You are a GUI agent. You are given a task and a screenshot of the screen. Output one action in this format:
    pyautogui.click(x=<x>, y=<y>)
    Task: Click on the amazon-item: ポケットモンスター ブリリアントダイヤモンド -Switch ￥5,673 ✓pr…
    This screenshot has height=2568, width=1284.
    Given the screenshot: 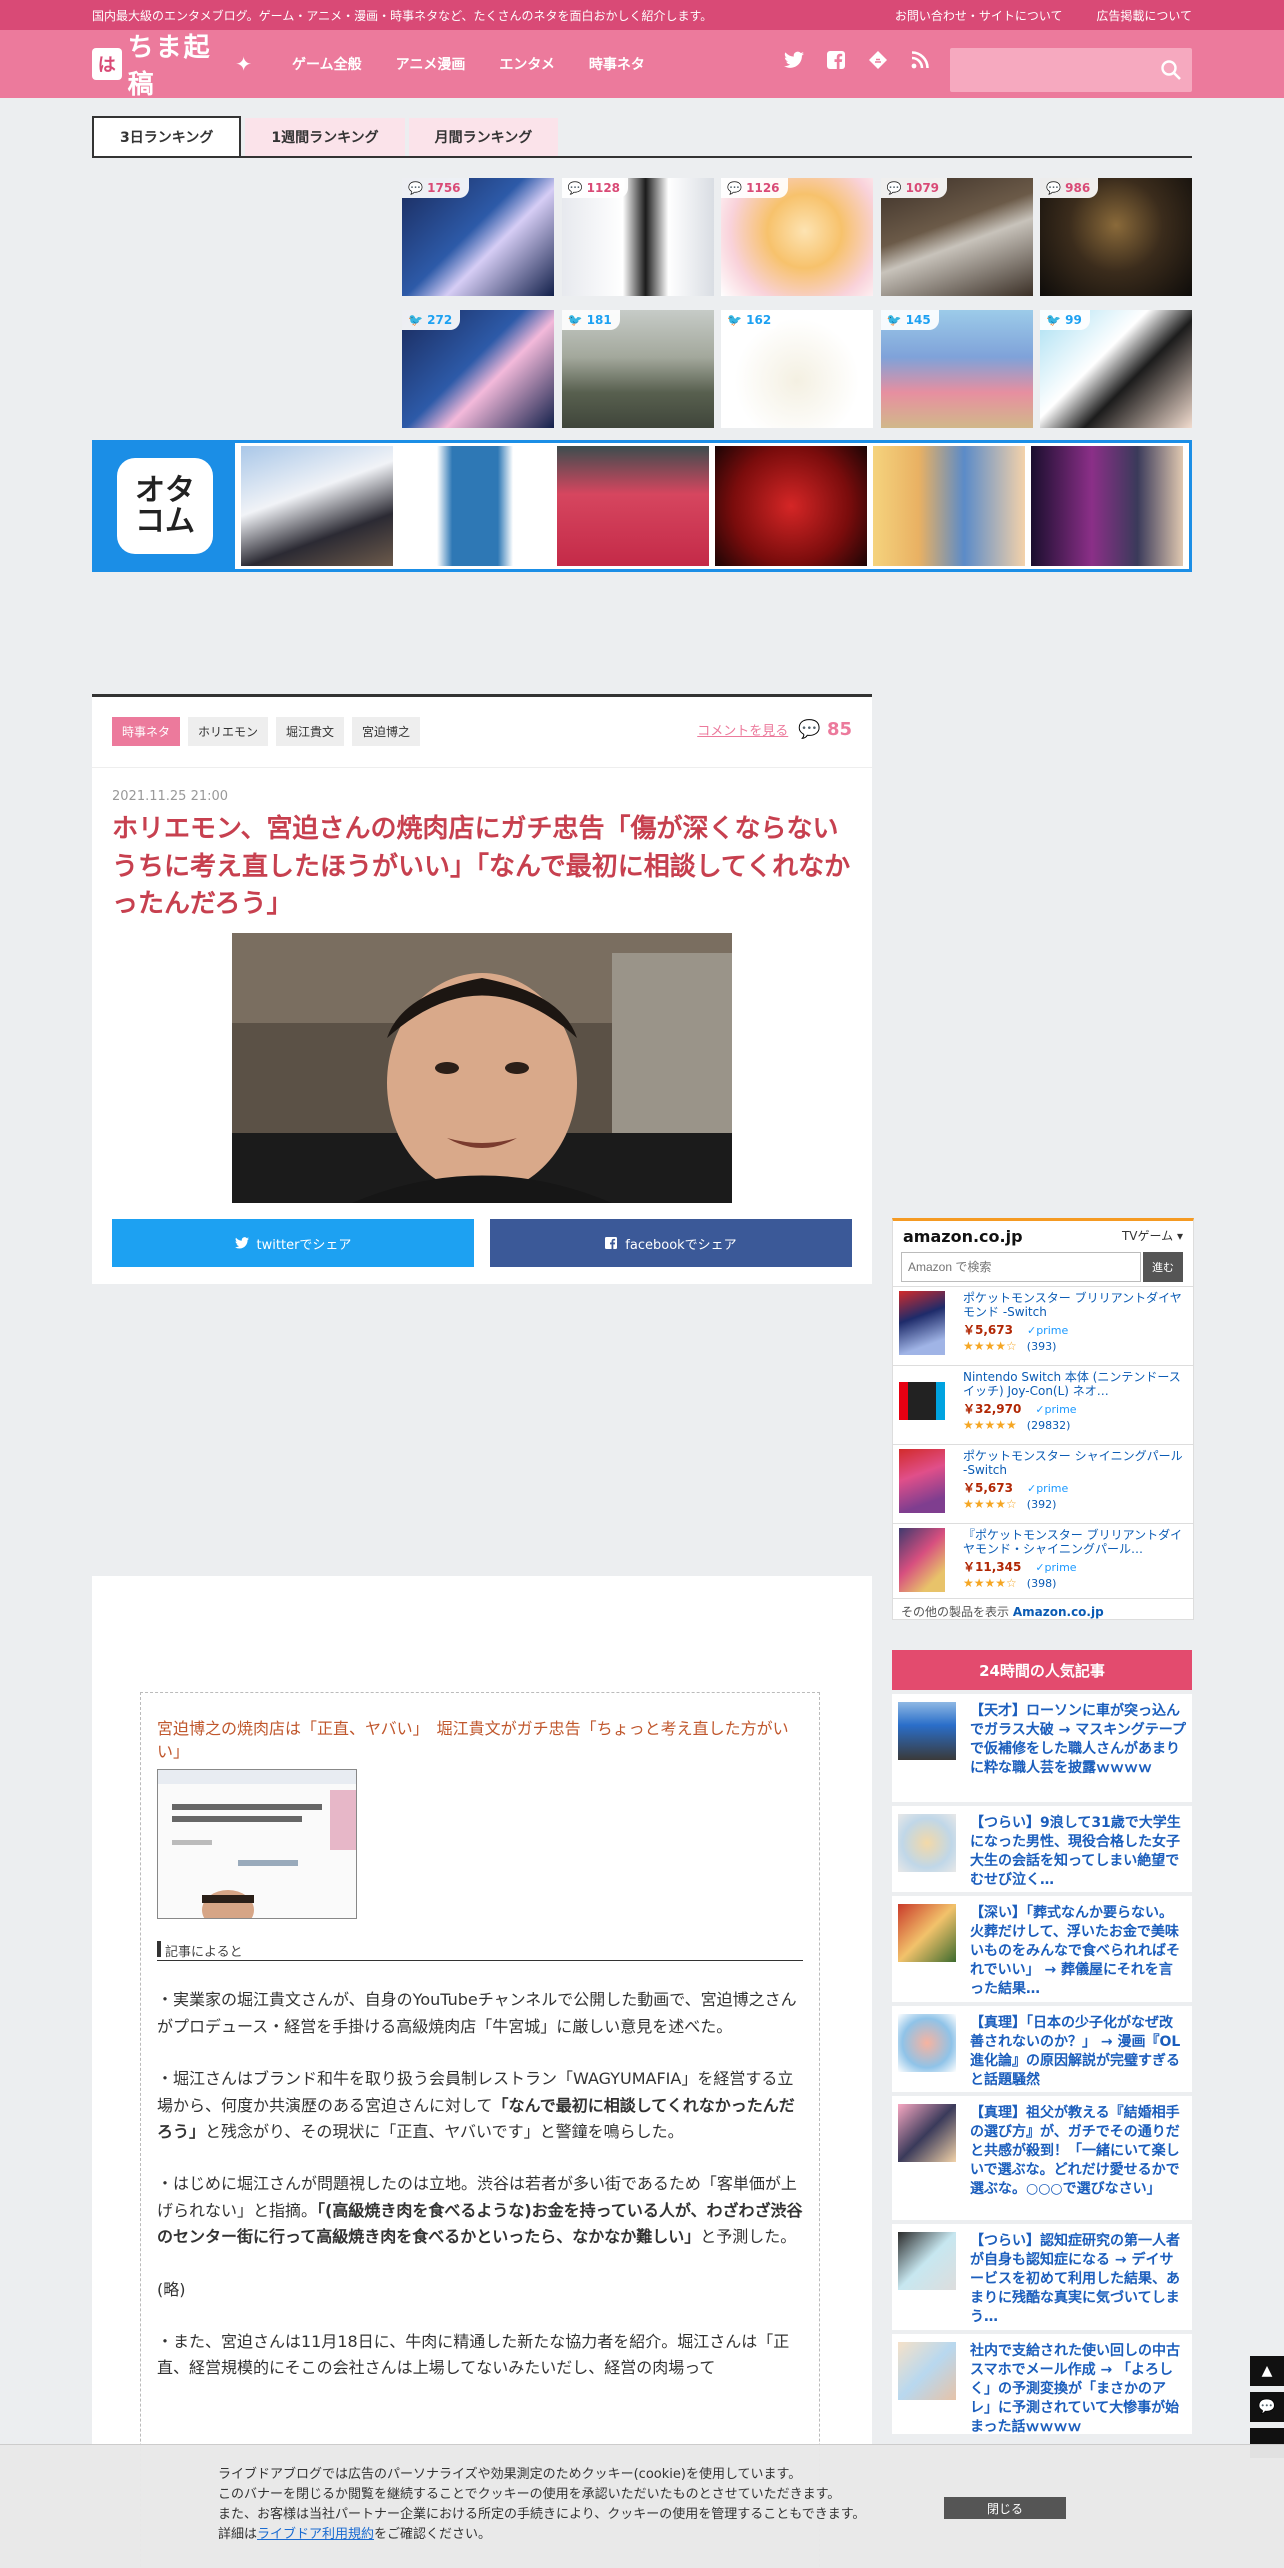 What is the action you would take?
    pyautogui.click(x=1043, y=1323)
    